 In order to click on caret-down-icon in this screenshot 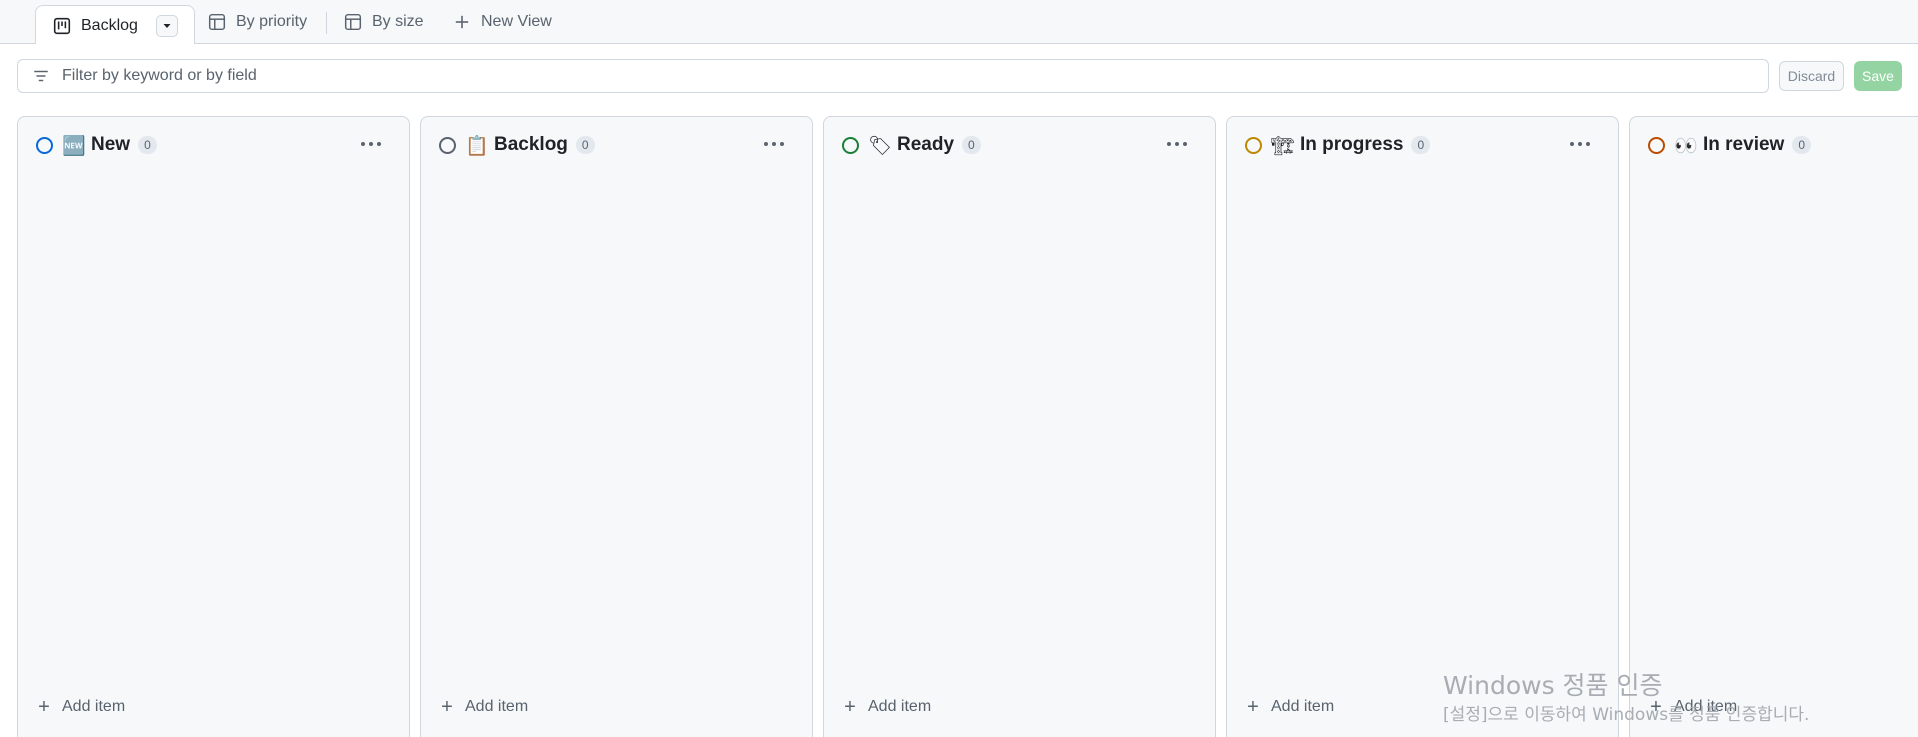, I will do `click(167, 25)`.